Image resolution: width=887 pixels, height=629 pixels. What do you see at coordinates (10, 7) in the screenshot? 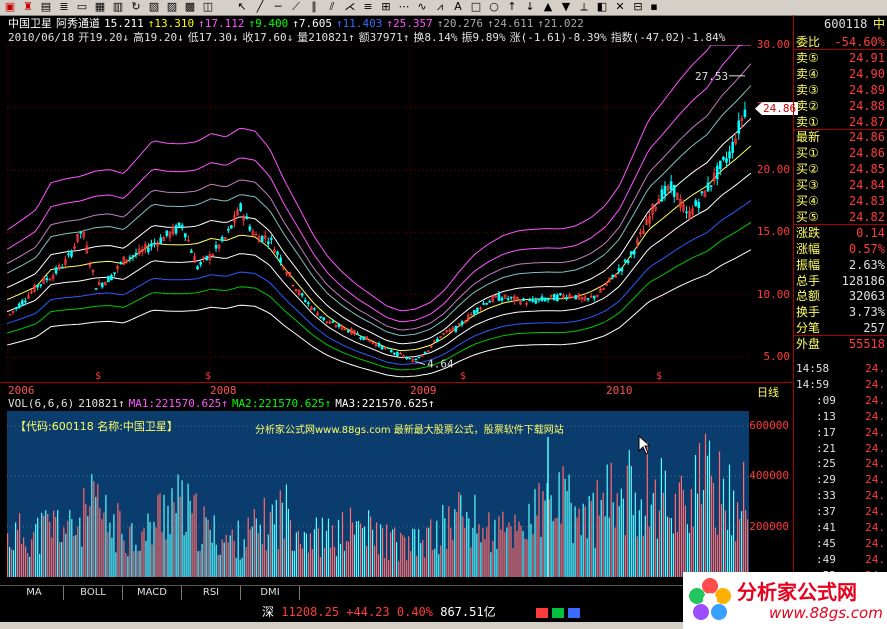
I see `logo-icon: ▣` at bounding box center [10, 7].